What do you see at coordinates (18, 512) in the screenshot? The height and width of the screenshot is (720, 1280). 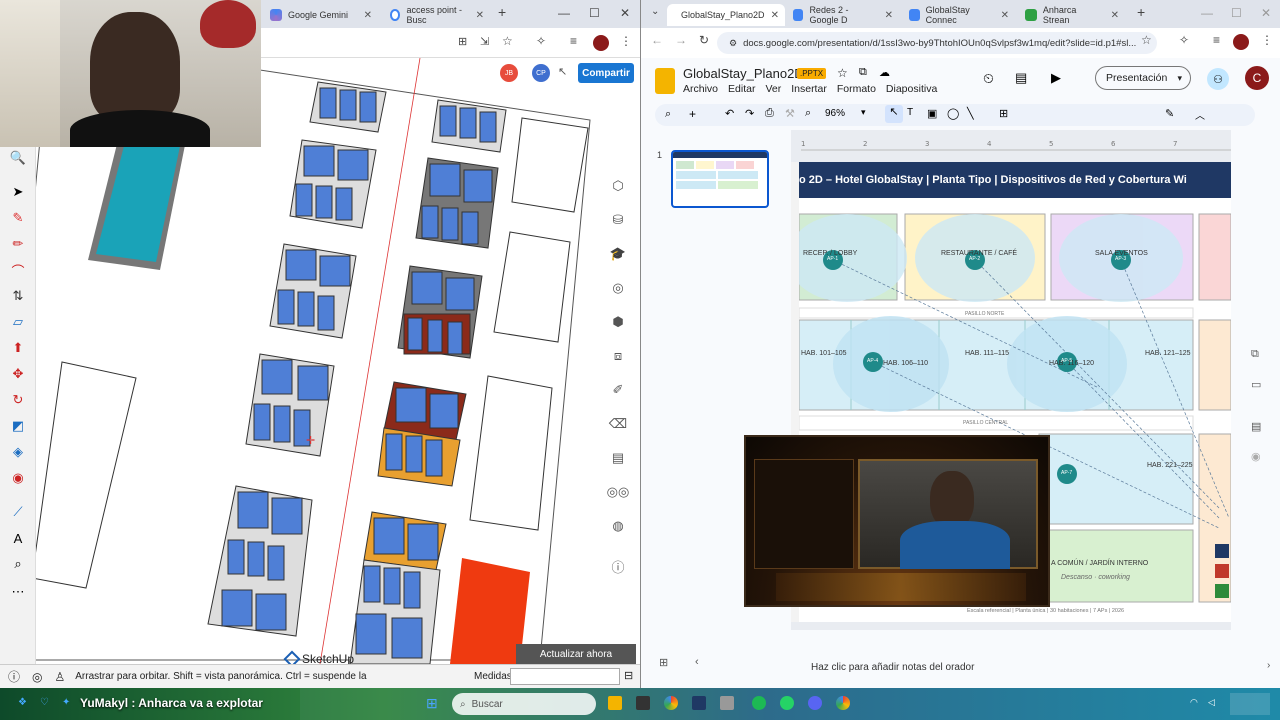 I see `dimension-icon: ⟋` at bounding box center [18, 512].